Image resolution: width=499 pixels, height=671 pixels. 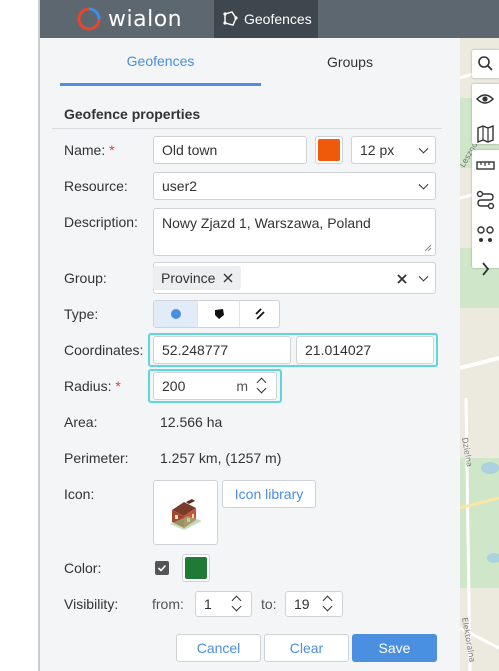 I want to click on wialon-logo-icon, so click(x=89, y=19).